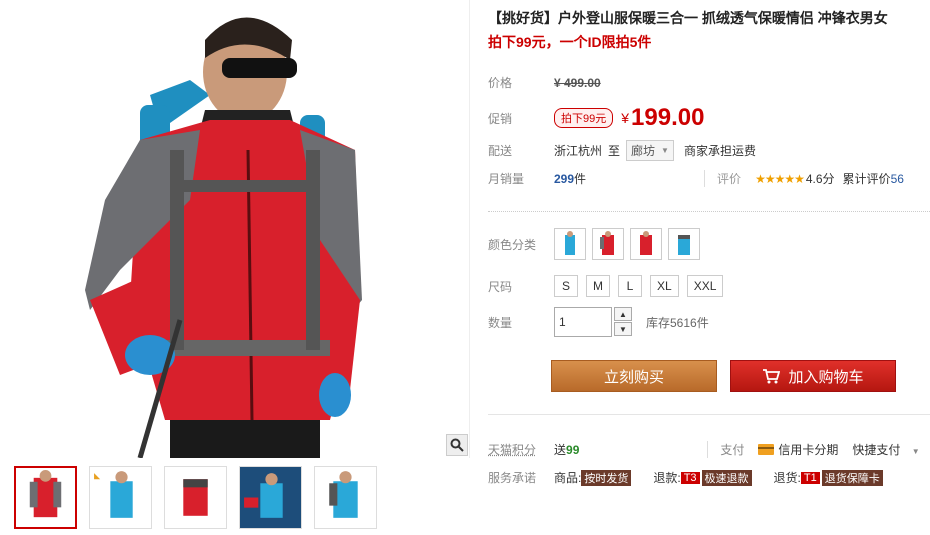 The image size is (930, 535). What do you see at coordinates (457, 445) in the screenshot?
I see `magnifier-icon` at bounding box center [457, 445].